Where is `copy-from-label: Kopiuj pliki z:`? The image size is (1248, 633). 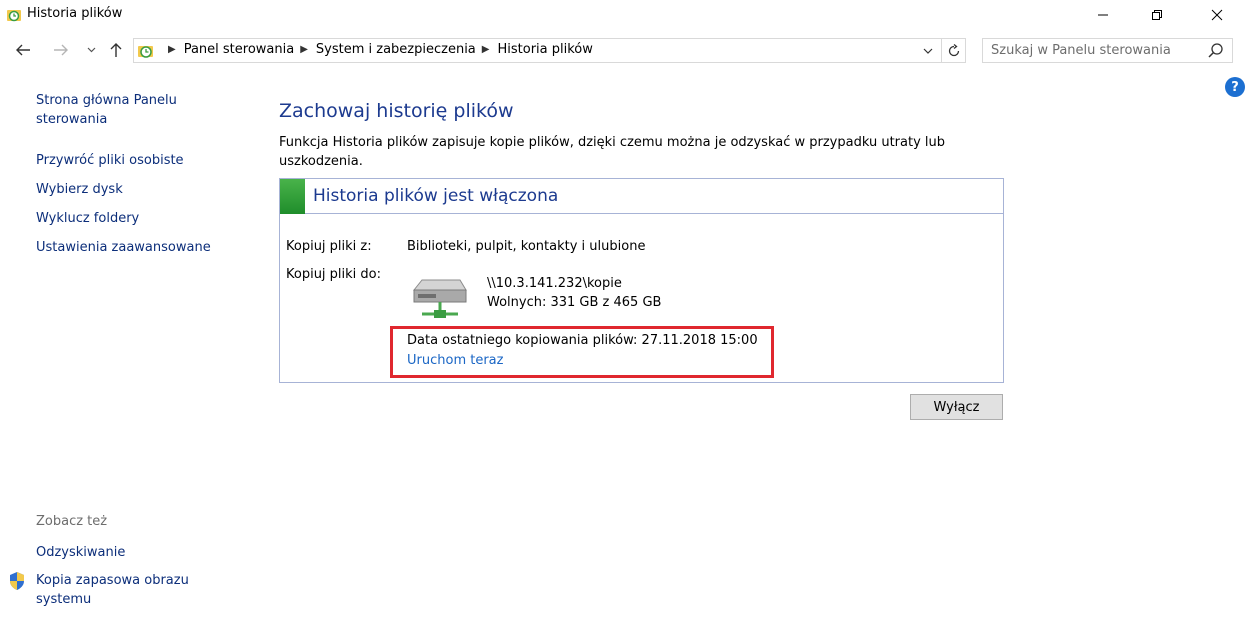
copy-from-label: Kopiuj pliki z: is located at coordinates (329, 246).